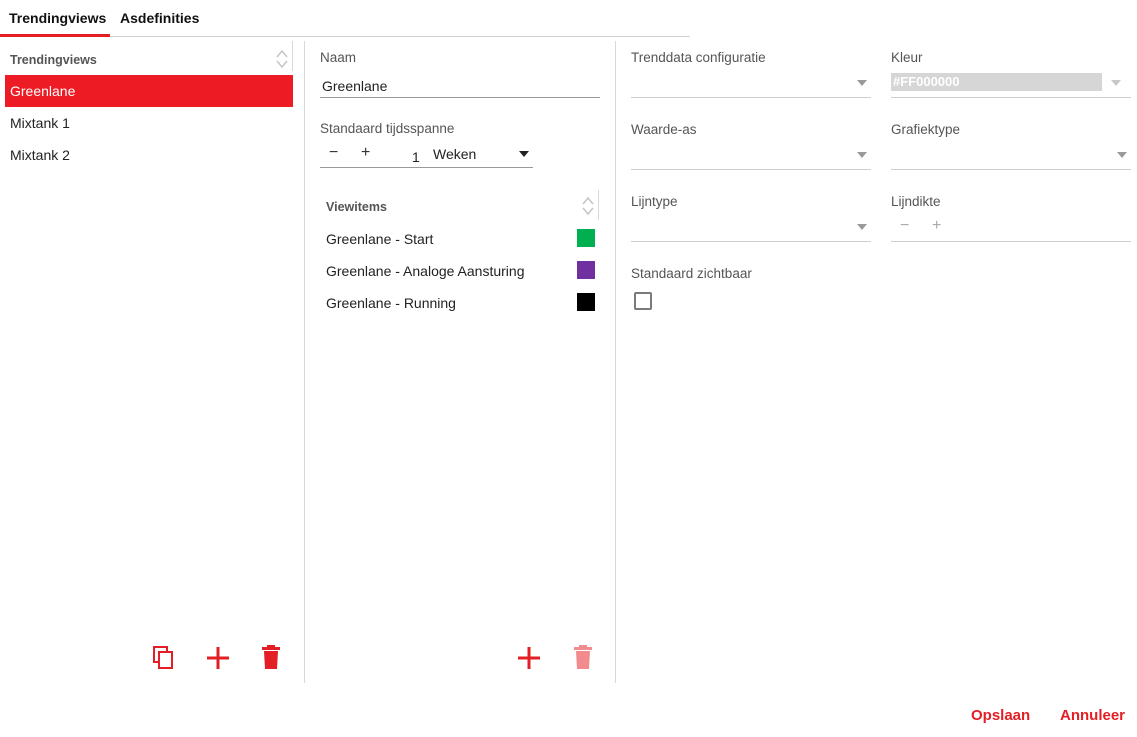 The height and width of the screenshot is (737, 1137). What do you see at coordinates (292, 56) in the screenshot?
I see `list-header-divider` at bounding box center [292, 56].